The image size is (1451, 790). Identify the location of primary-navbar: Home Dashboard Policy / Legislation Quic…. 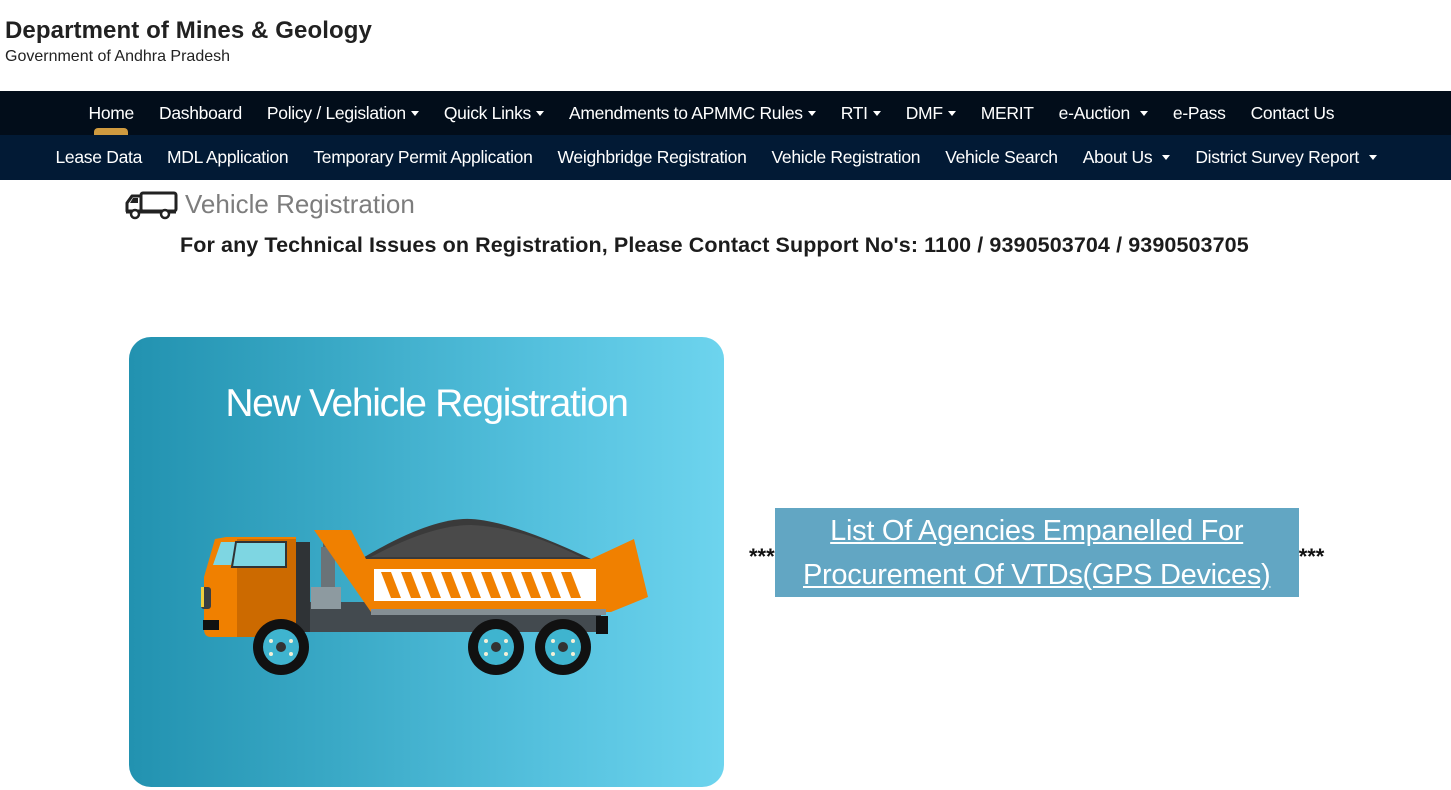
(725, 113).